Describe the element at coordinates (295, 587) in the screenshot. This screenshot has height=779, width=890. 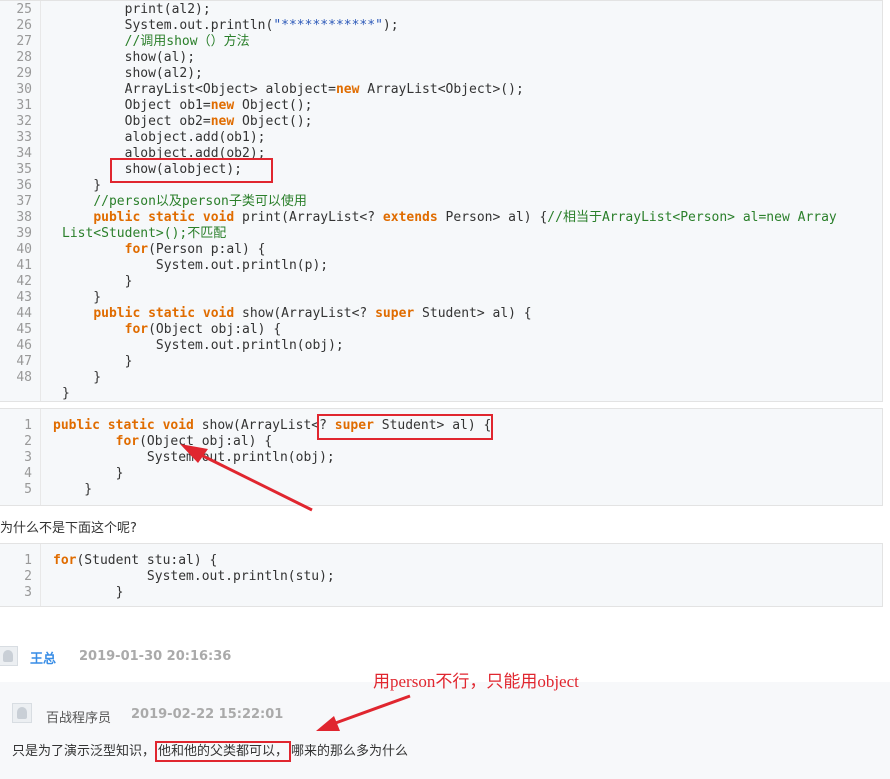
I see `annotation-arrows` at that location.